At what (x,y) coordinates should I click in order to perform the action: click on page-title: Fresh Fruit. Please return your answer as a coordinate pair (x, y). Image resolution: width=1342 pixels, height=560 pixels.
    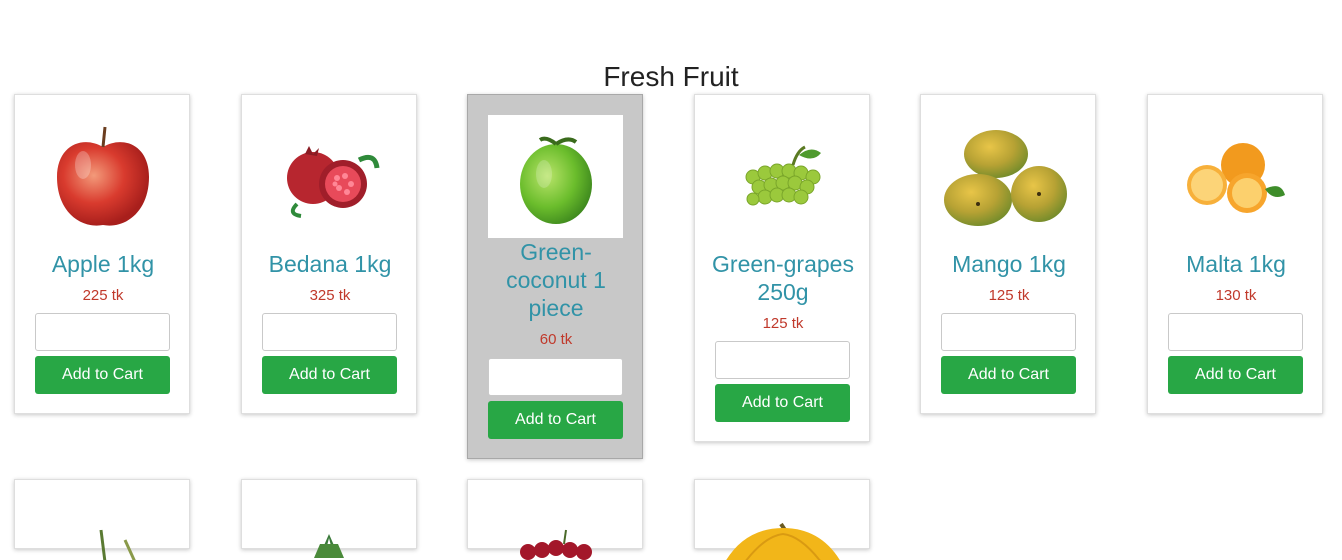
    Looking at the image, I should click on (671, 76).